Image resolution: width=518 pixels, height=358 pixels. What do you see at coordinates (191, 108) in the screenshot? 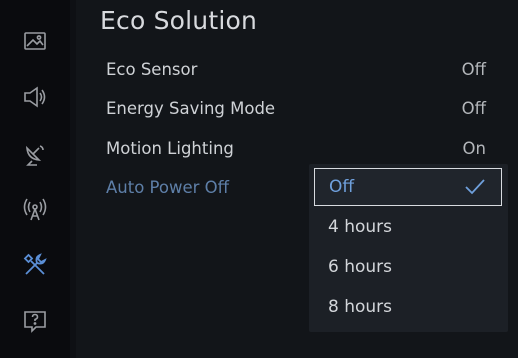
I see `setting-label: Energy Saving Mode` at bounding box center [191, 108].